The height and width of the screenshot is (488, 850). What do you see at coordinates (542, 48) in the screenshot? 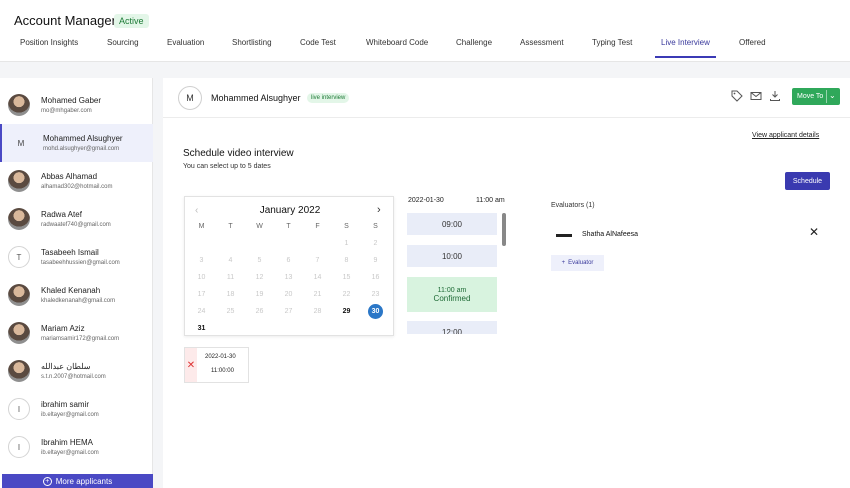
I see `tab-assessment: Assessment` at bounding box center [542, 48].